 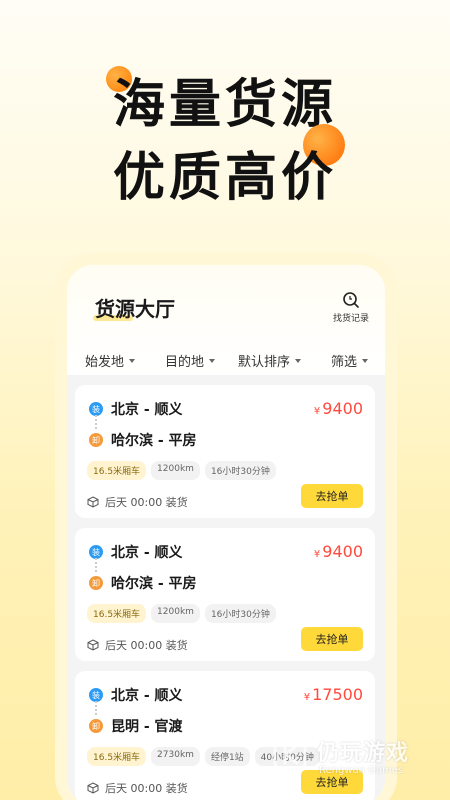 What do you see at coordinates (337, 694) in the screenshot?
I see `price-value: 17500` at bounding box center [337, 694].